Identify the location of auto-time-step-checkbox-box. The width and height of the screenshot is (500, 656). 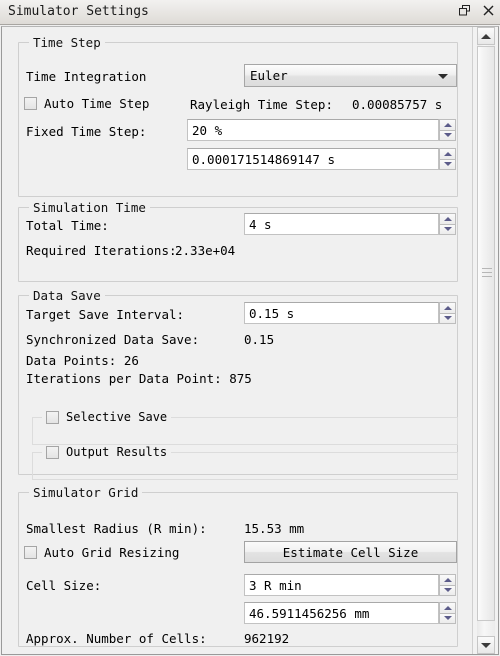
(30, 103).